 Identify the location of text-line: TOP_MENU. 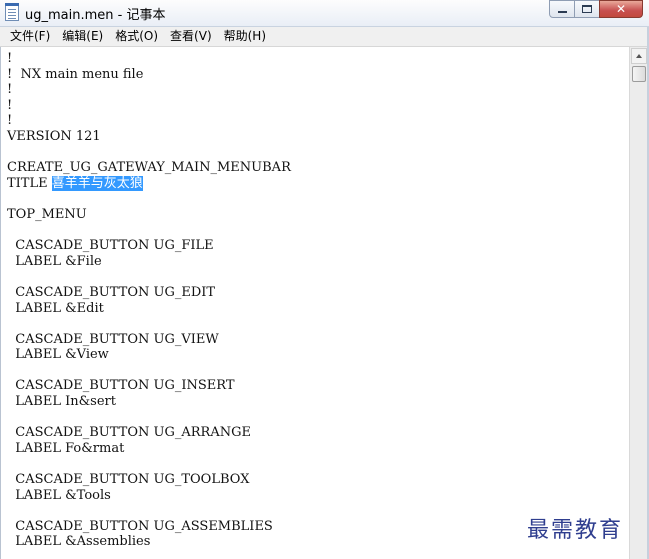
(47, 214).